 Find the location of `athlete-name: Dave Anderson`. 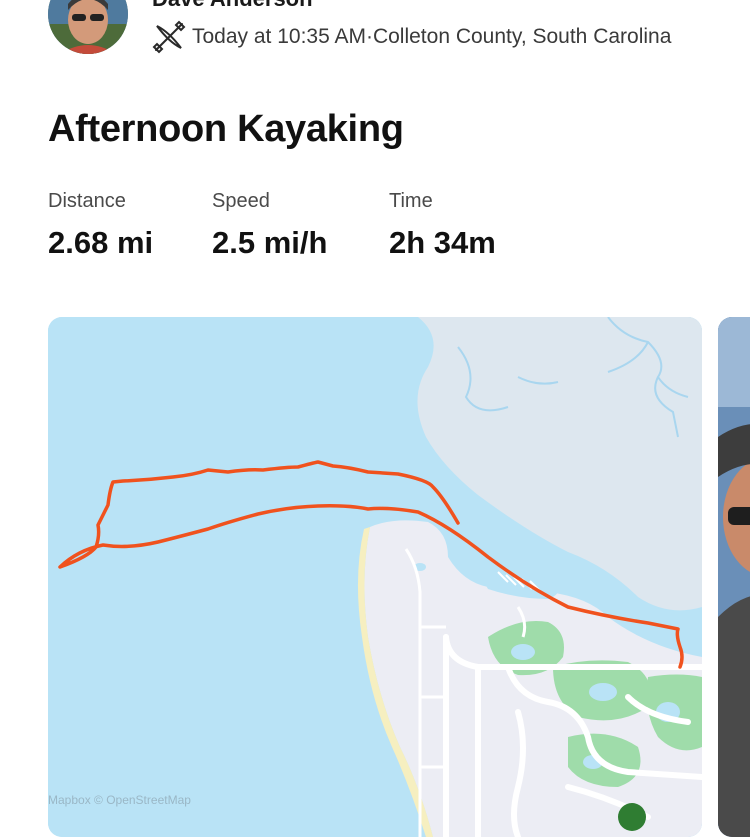

athlete-name: Dave Anderson is located at coordinates (232, 6).